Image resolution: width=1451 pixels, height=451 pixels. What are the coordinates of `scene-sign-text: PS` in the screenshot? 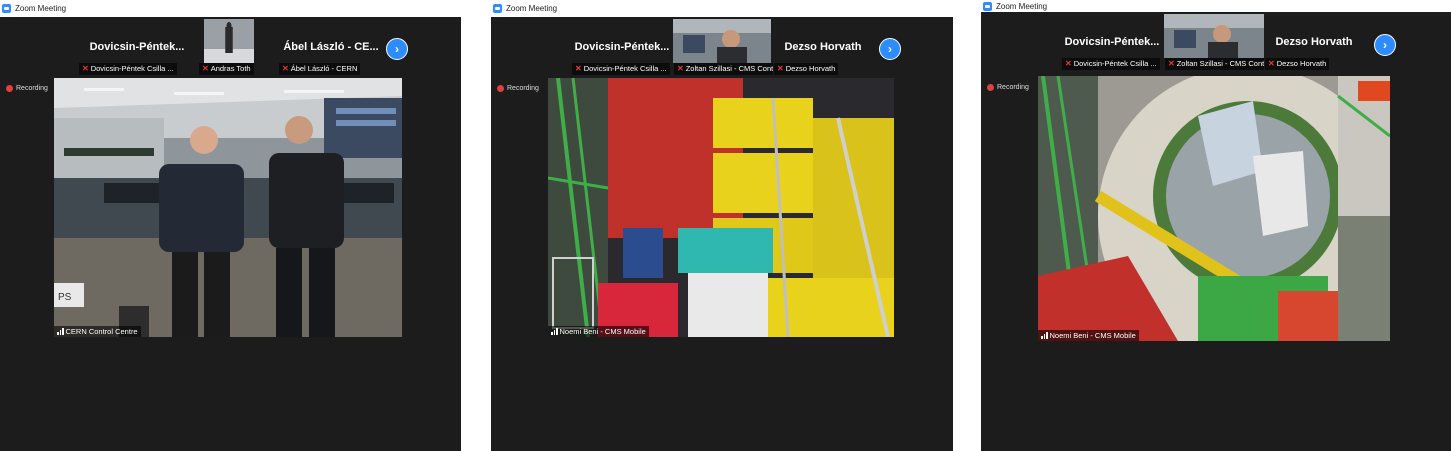 It's located at (65, 297).